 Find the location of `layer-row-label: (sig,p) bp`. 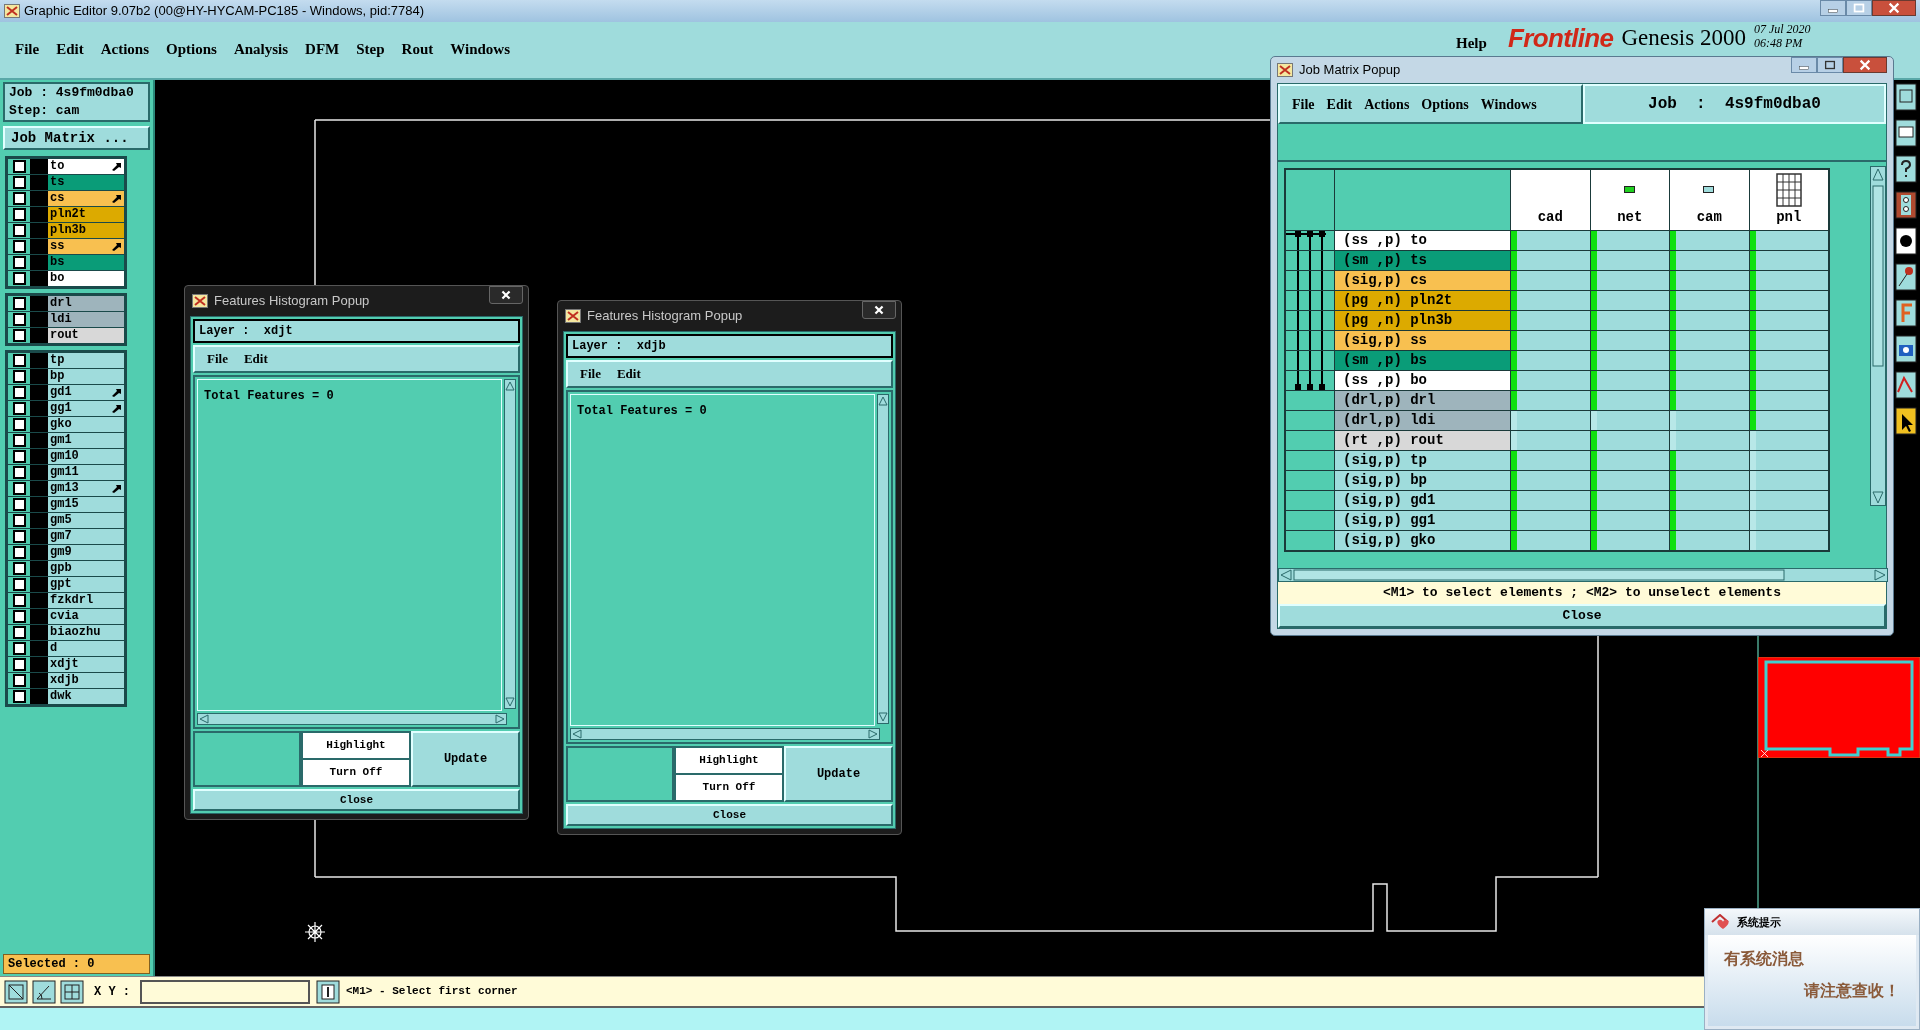

layer-row-label: (sig,p) bp is located at coordinates (1422, 480).